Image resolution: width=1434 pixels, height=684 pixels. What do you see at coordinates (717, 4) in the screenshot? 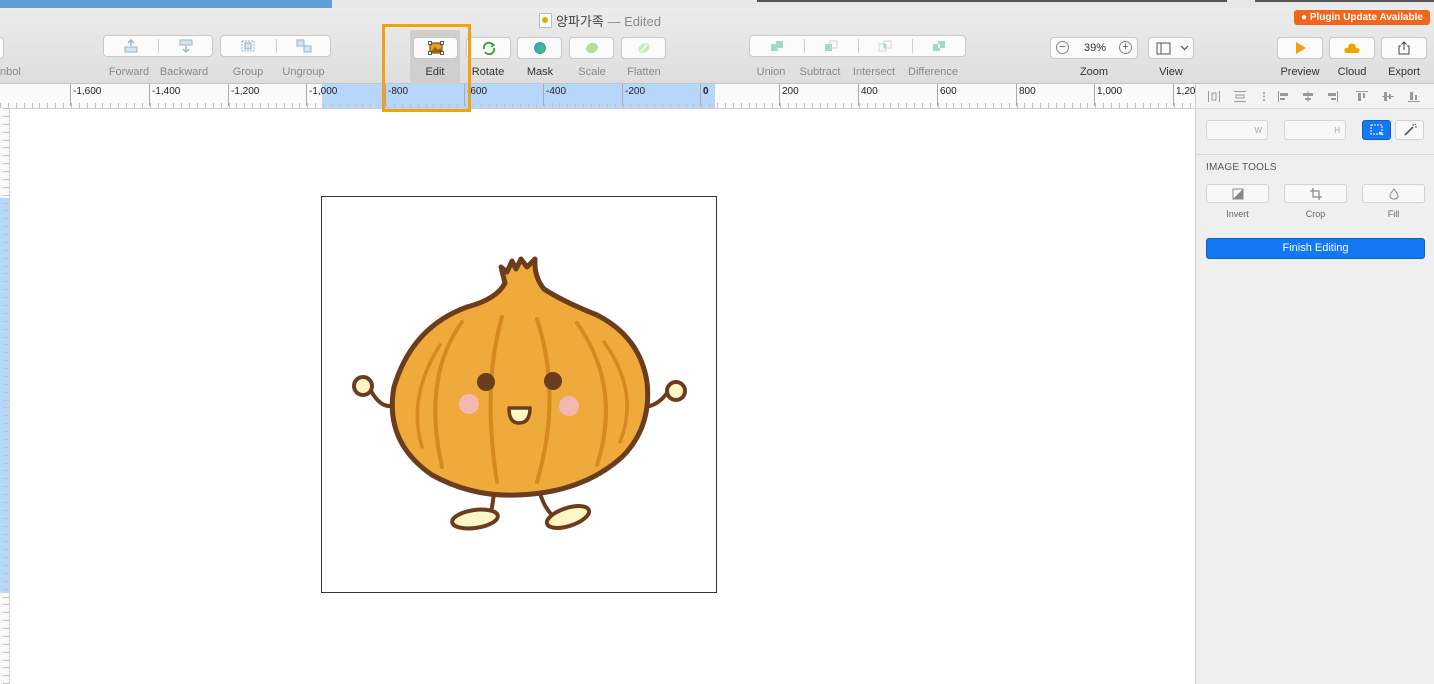
I see `menubar-strip` at bounding box center [717, 4].